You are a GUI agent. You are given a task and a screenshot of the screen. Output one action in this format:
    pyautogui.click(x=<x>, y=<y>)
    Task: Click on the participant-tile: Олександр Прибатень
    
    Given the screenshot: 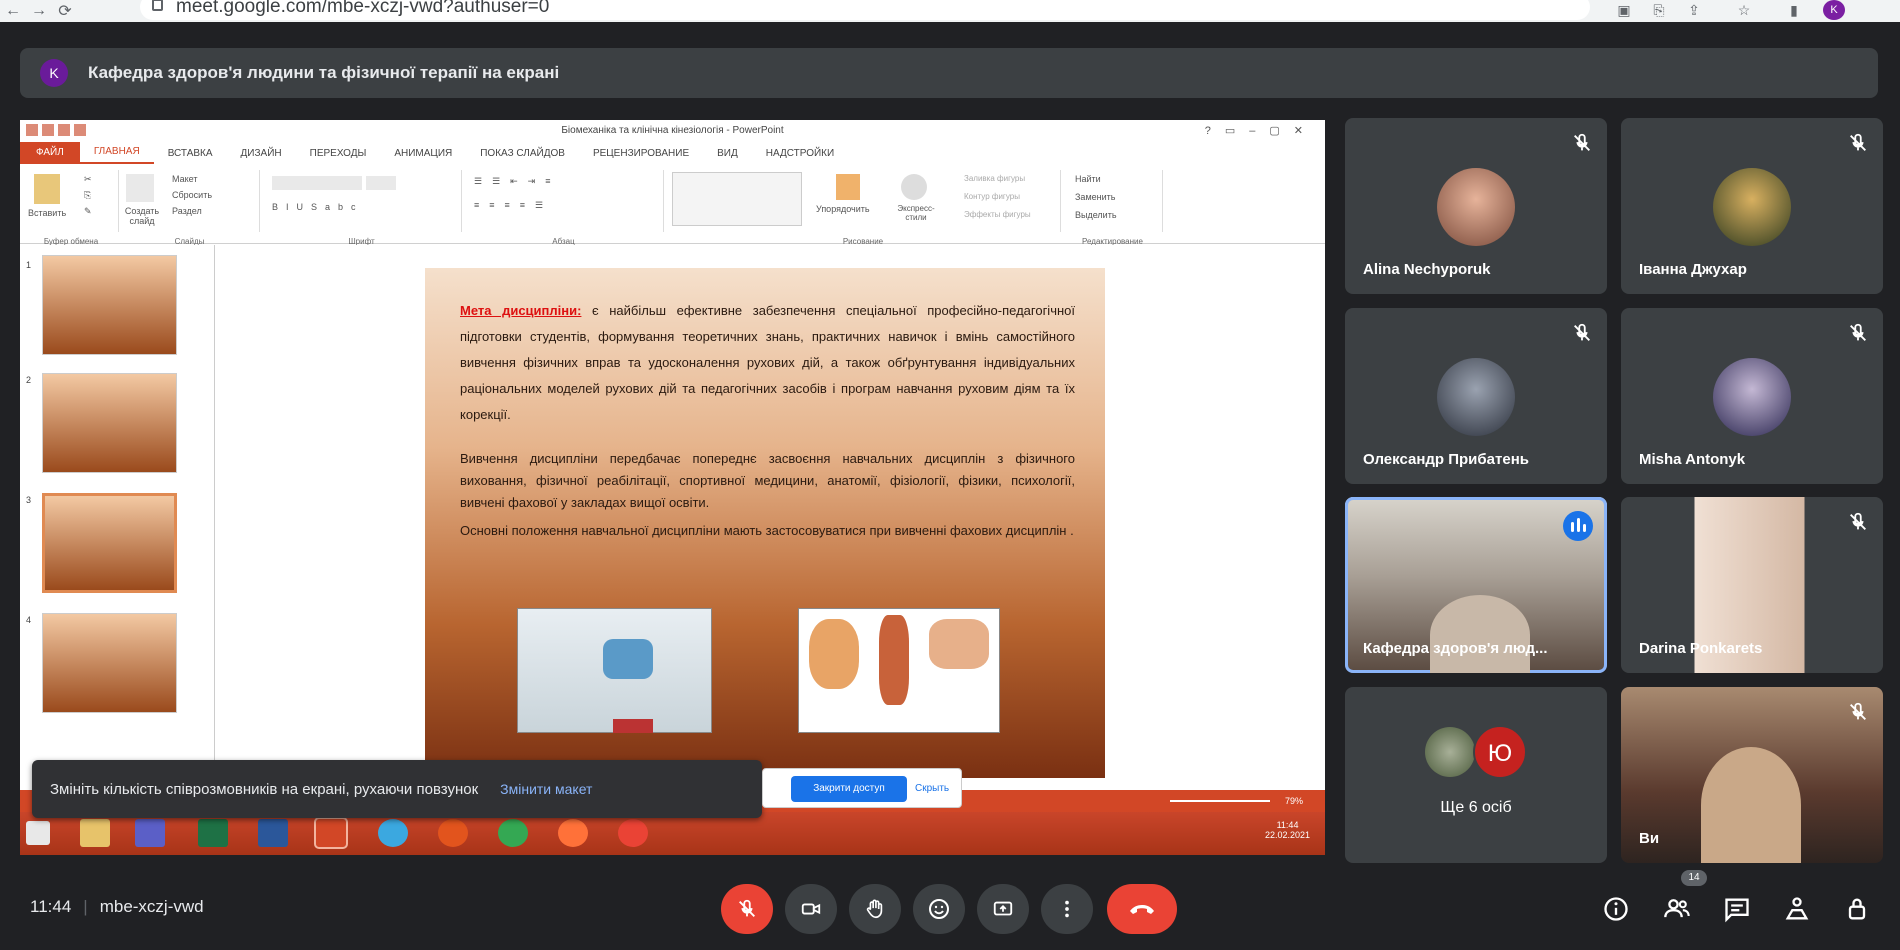 What is the action you would take?
    pyautogui.click(x=1476, y=396)
    